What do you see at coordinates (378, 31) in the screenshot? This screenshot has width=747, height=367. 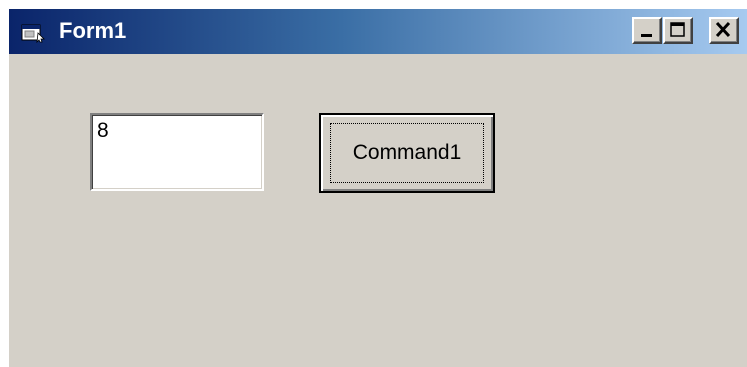 I see `title-bar: Form1` at bounding box center [378, 31].